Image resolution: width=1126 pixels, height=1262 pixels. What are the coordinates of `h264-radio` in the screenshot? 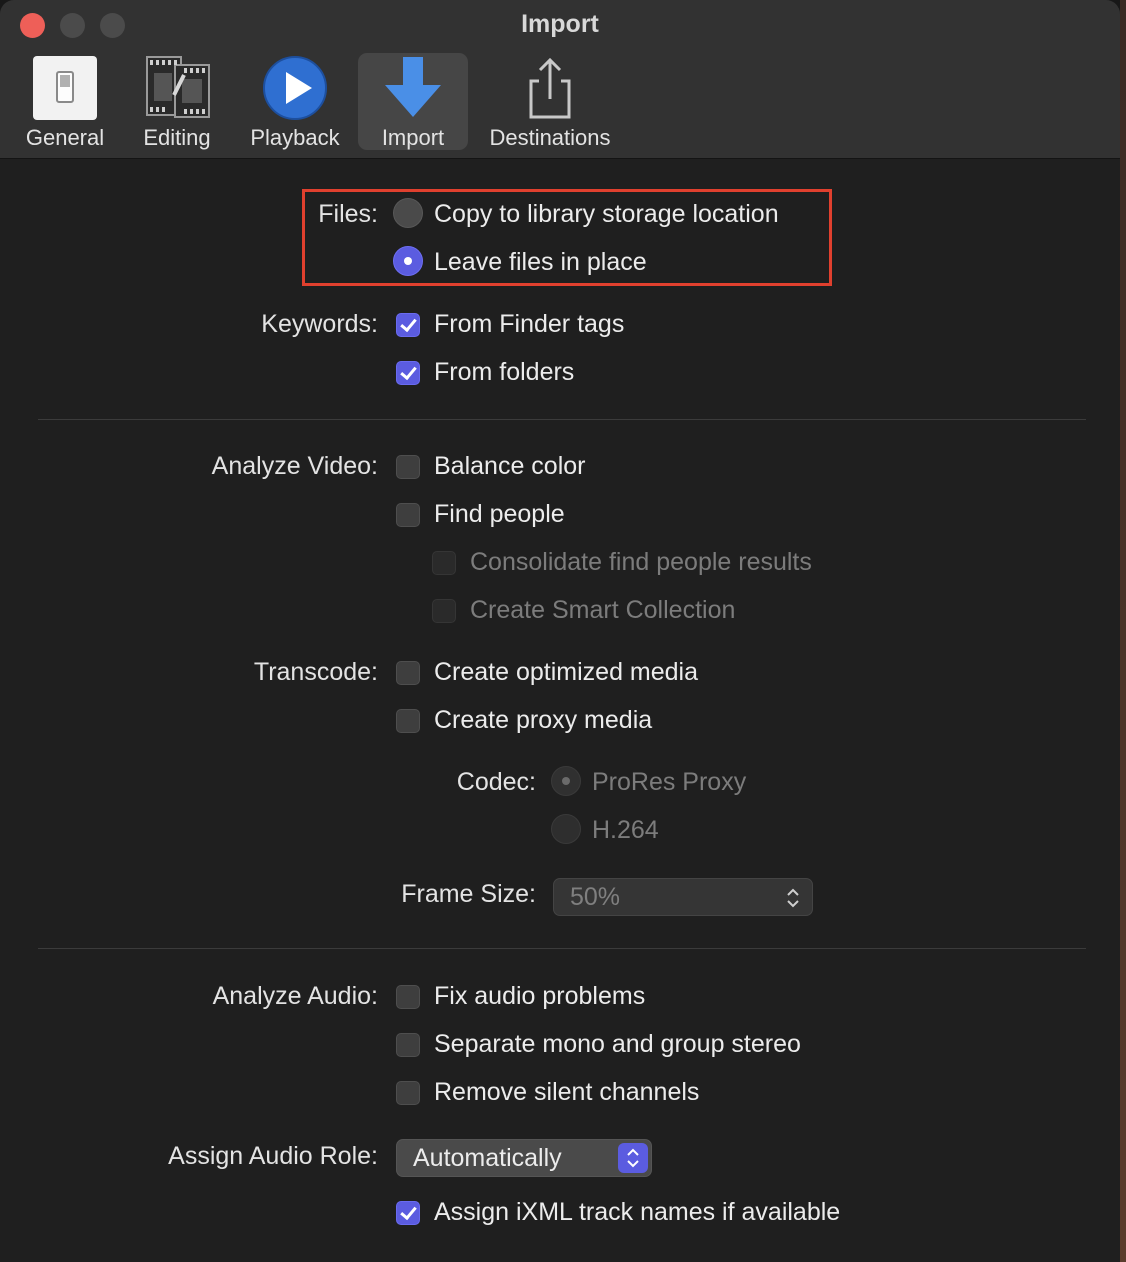 It's located at (566, 829).